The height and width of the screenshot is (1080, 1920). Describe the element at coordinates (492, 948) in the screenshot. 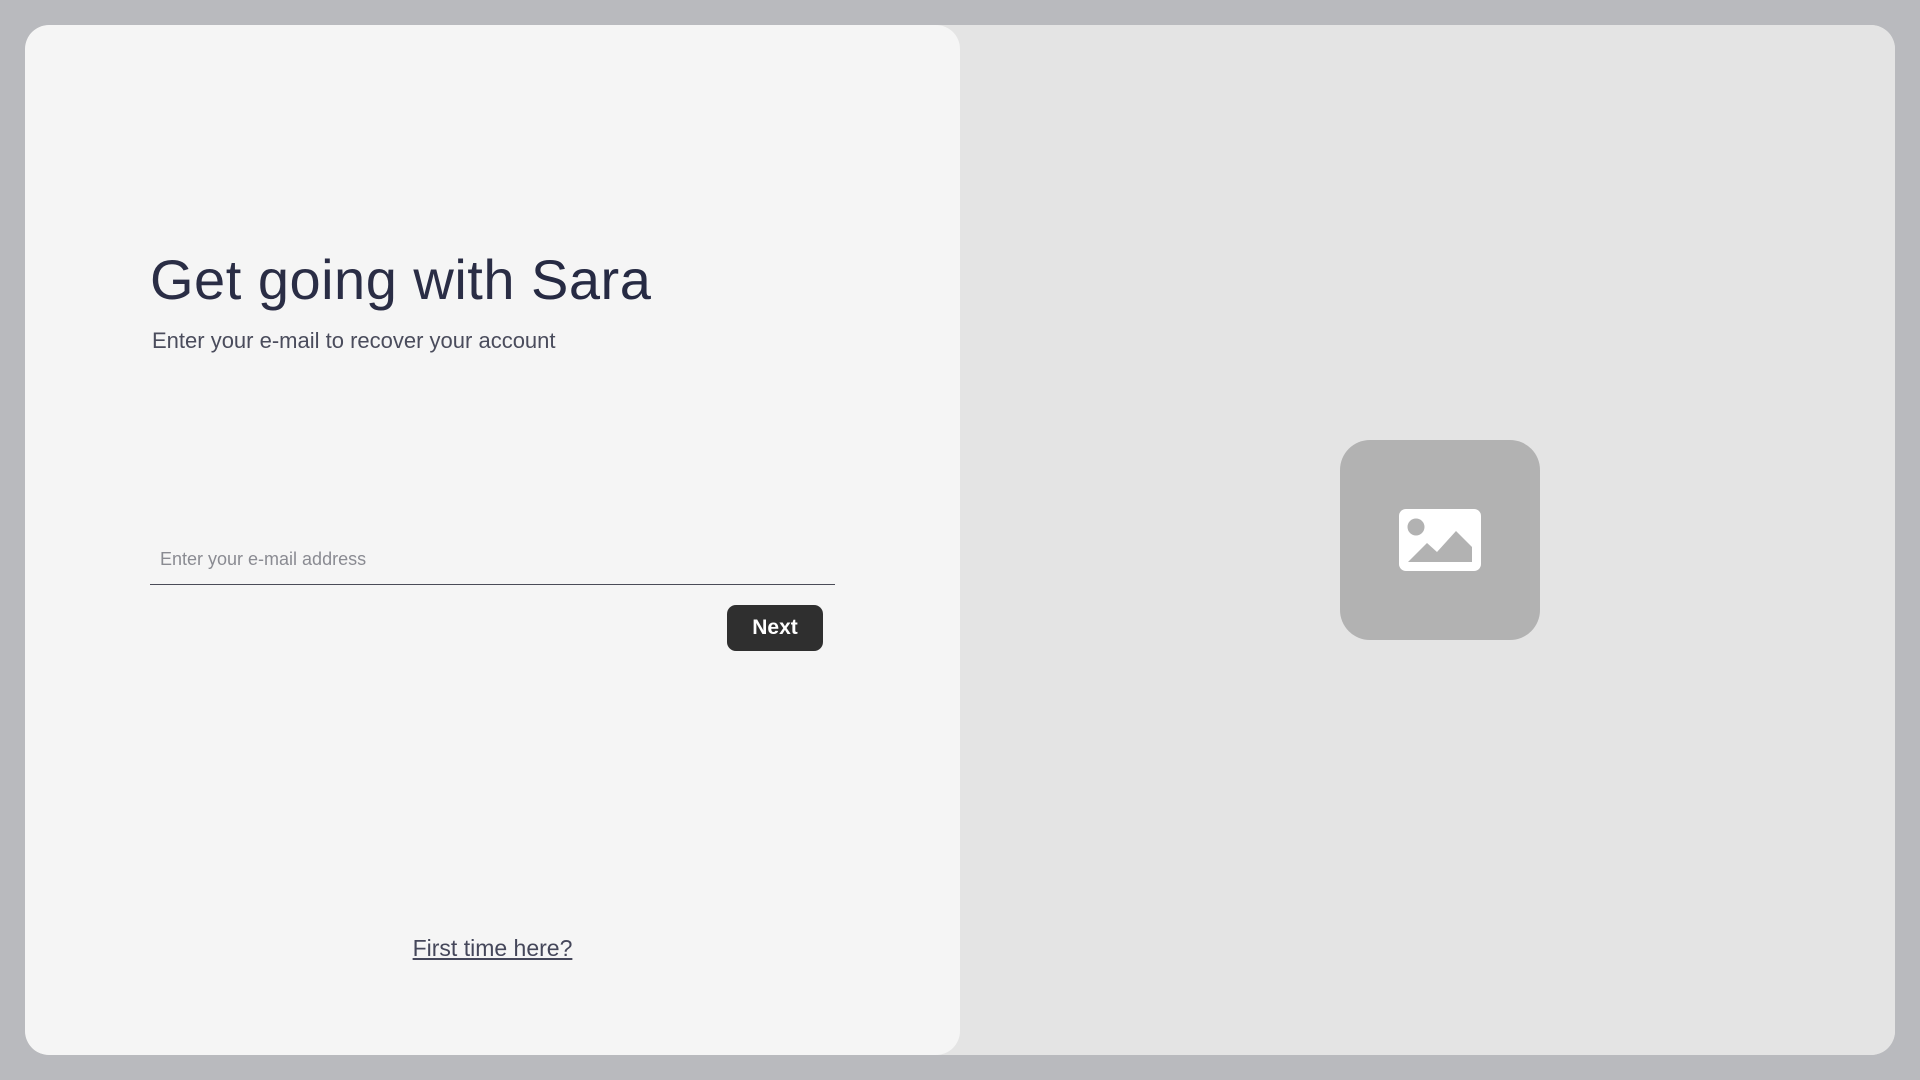

I see `first-time-link: First time here?` at that location.